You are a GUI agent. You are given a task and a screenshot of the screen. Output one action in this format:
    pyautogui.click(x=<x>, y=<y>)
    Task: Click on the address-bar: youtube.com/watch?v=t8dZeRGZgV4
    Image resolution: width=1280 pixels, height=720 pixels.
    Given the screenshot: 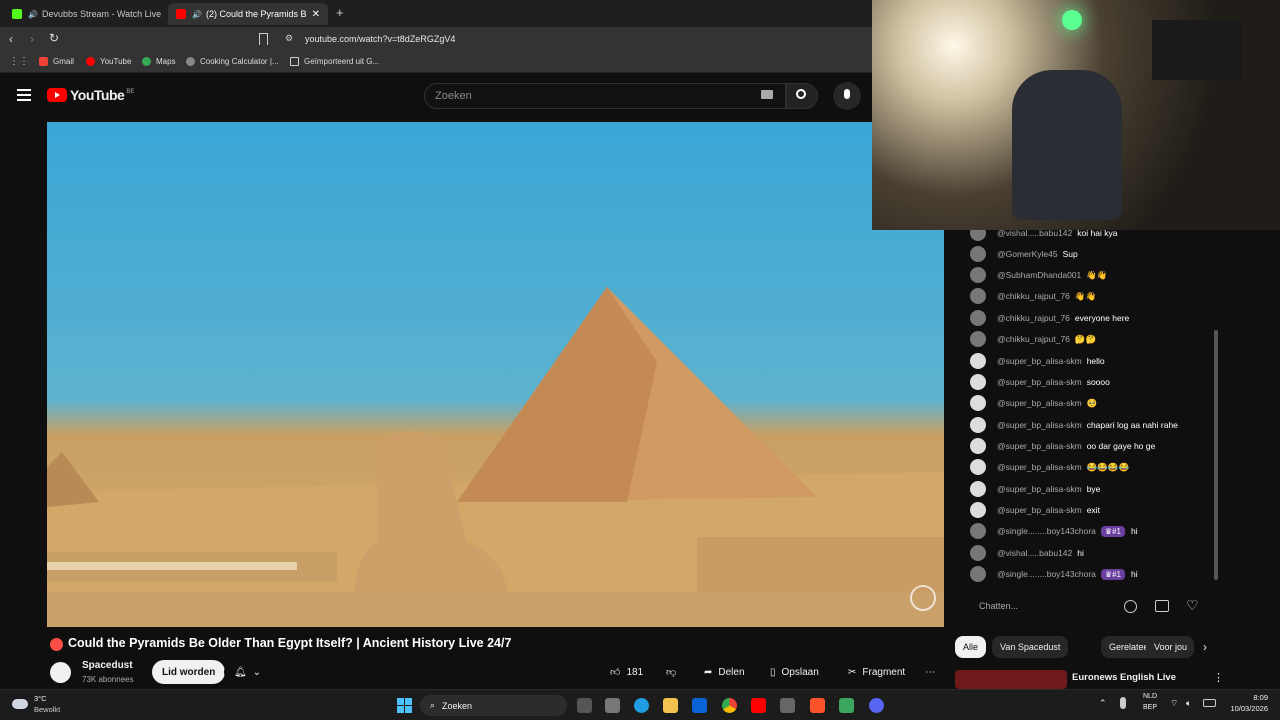 What is the action you would take?
    pyautogui.click(x=380, y=39)
    